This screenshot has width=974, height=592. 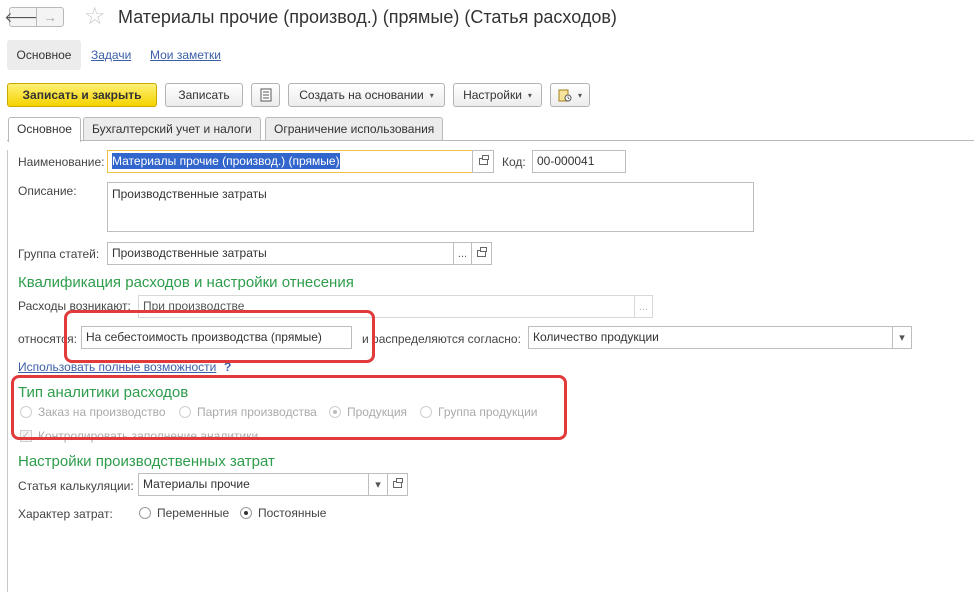 What do you see at coordinates (95, 17) in the screenshot?
I see `star-icon: ☆` at bounding box center [95, 17].